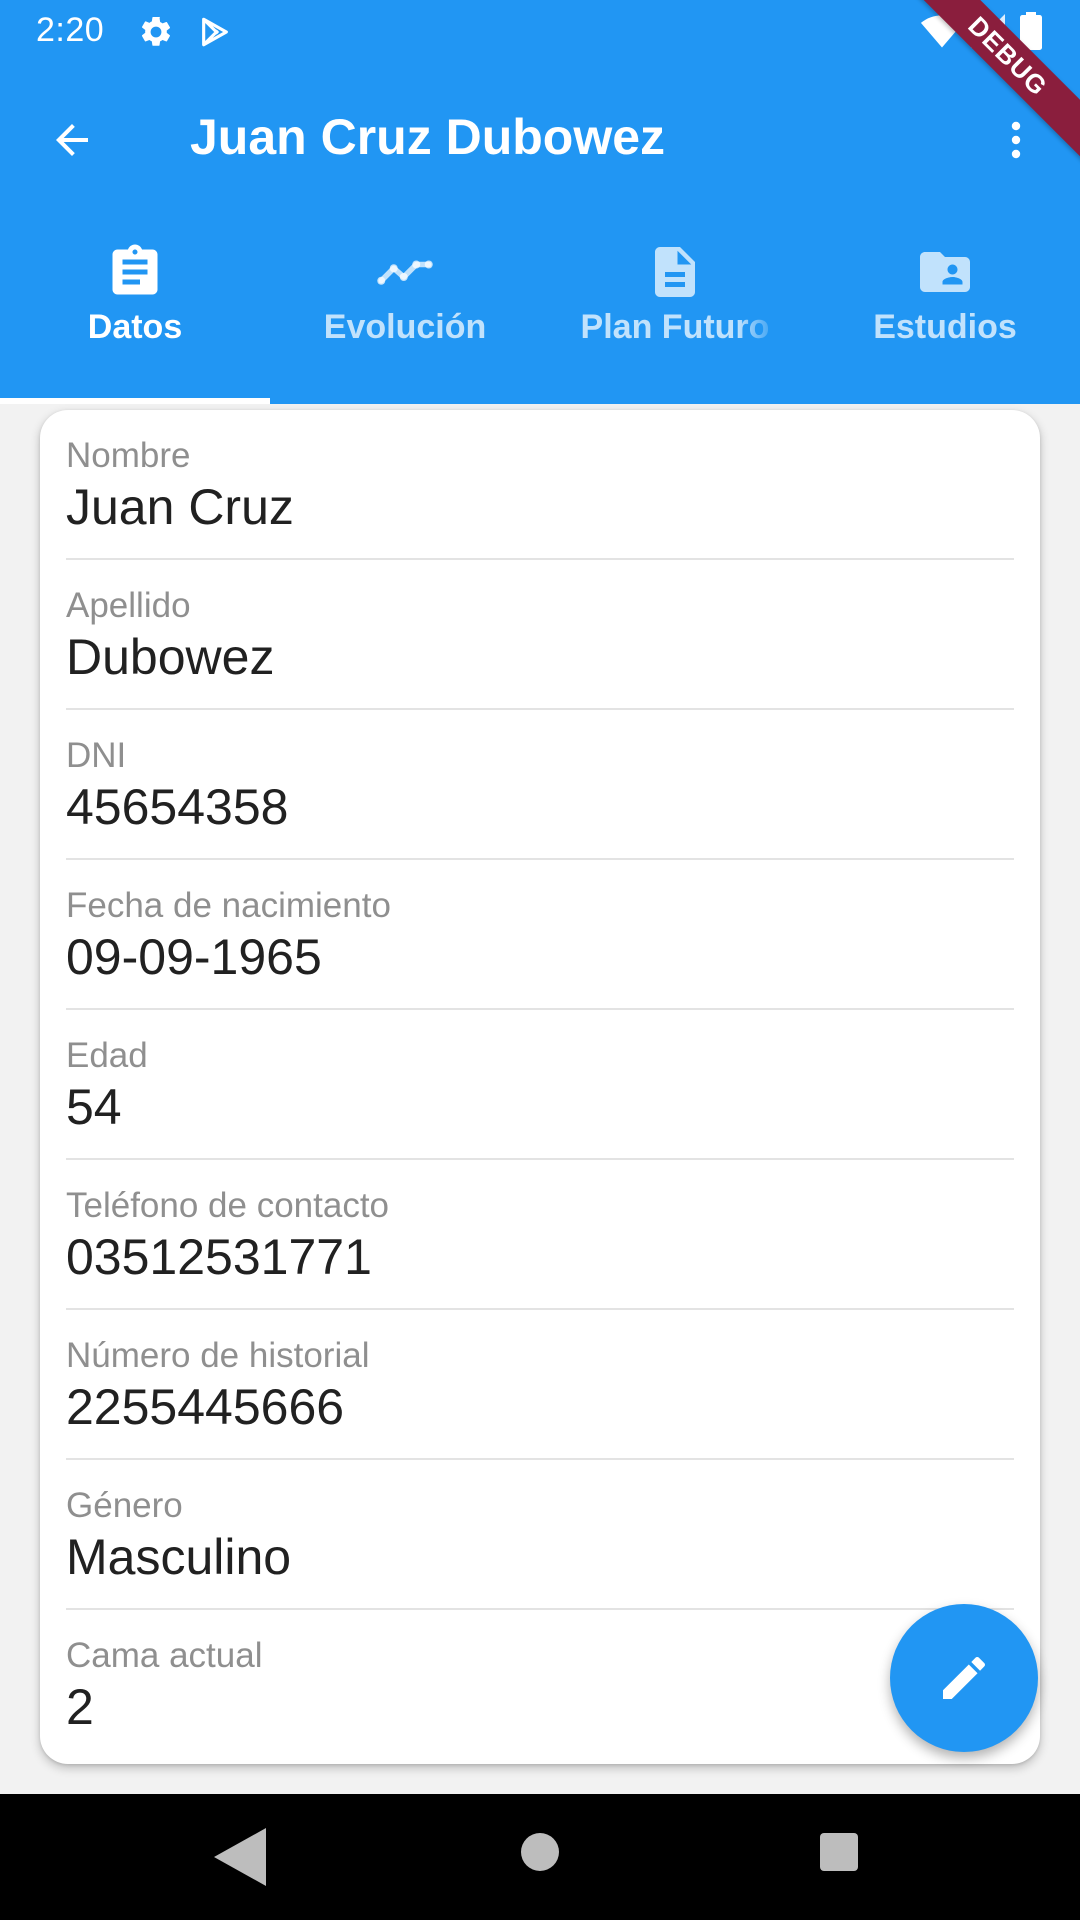  I want to click on field-genero: Género Masculino, so click(540, 1535).